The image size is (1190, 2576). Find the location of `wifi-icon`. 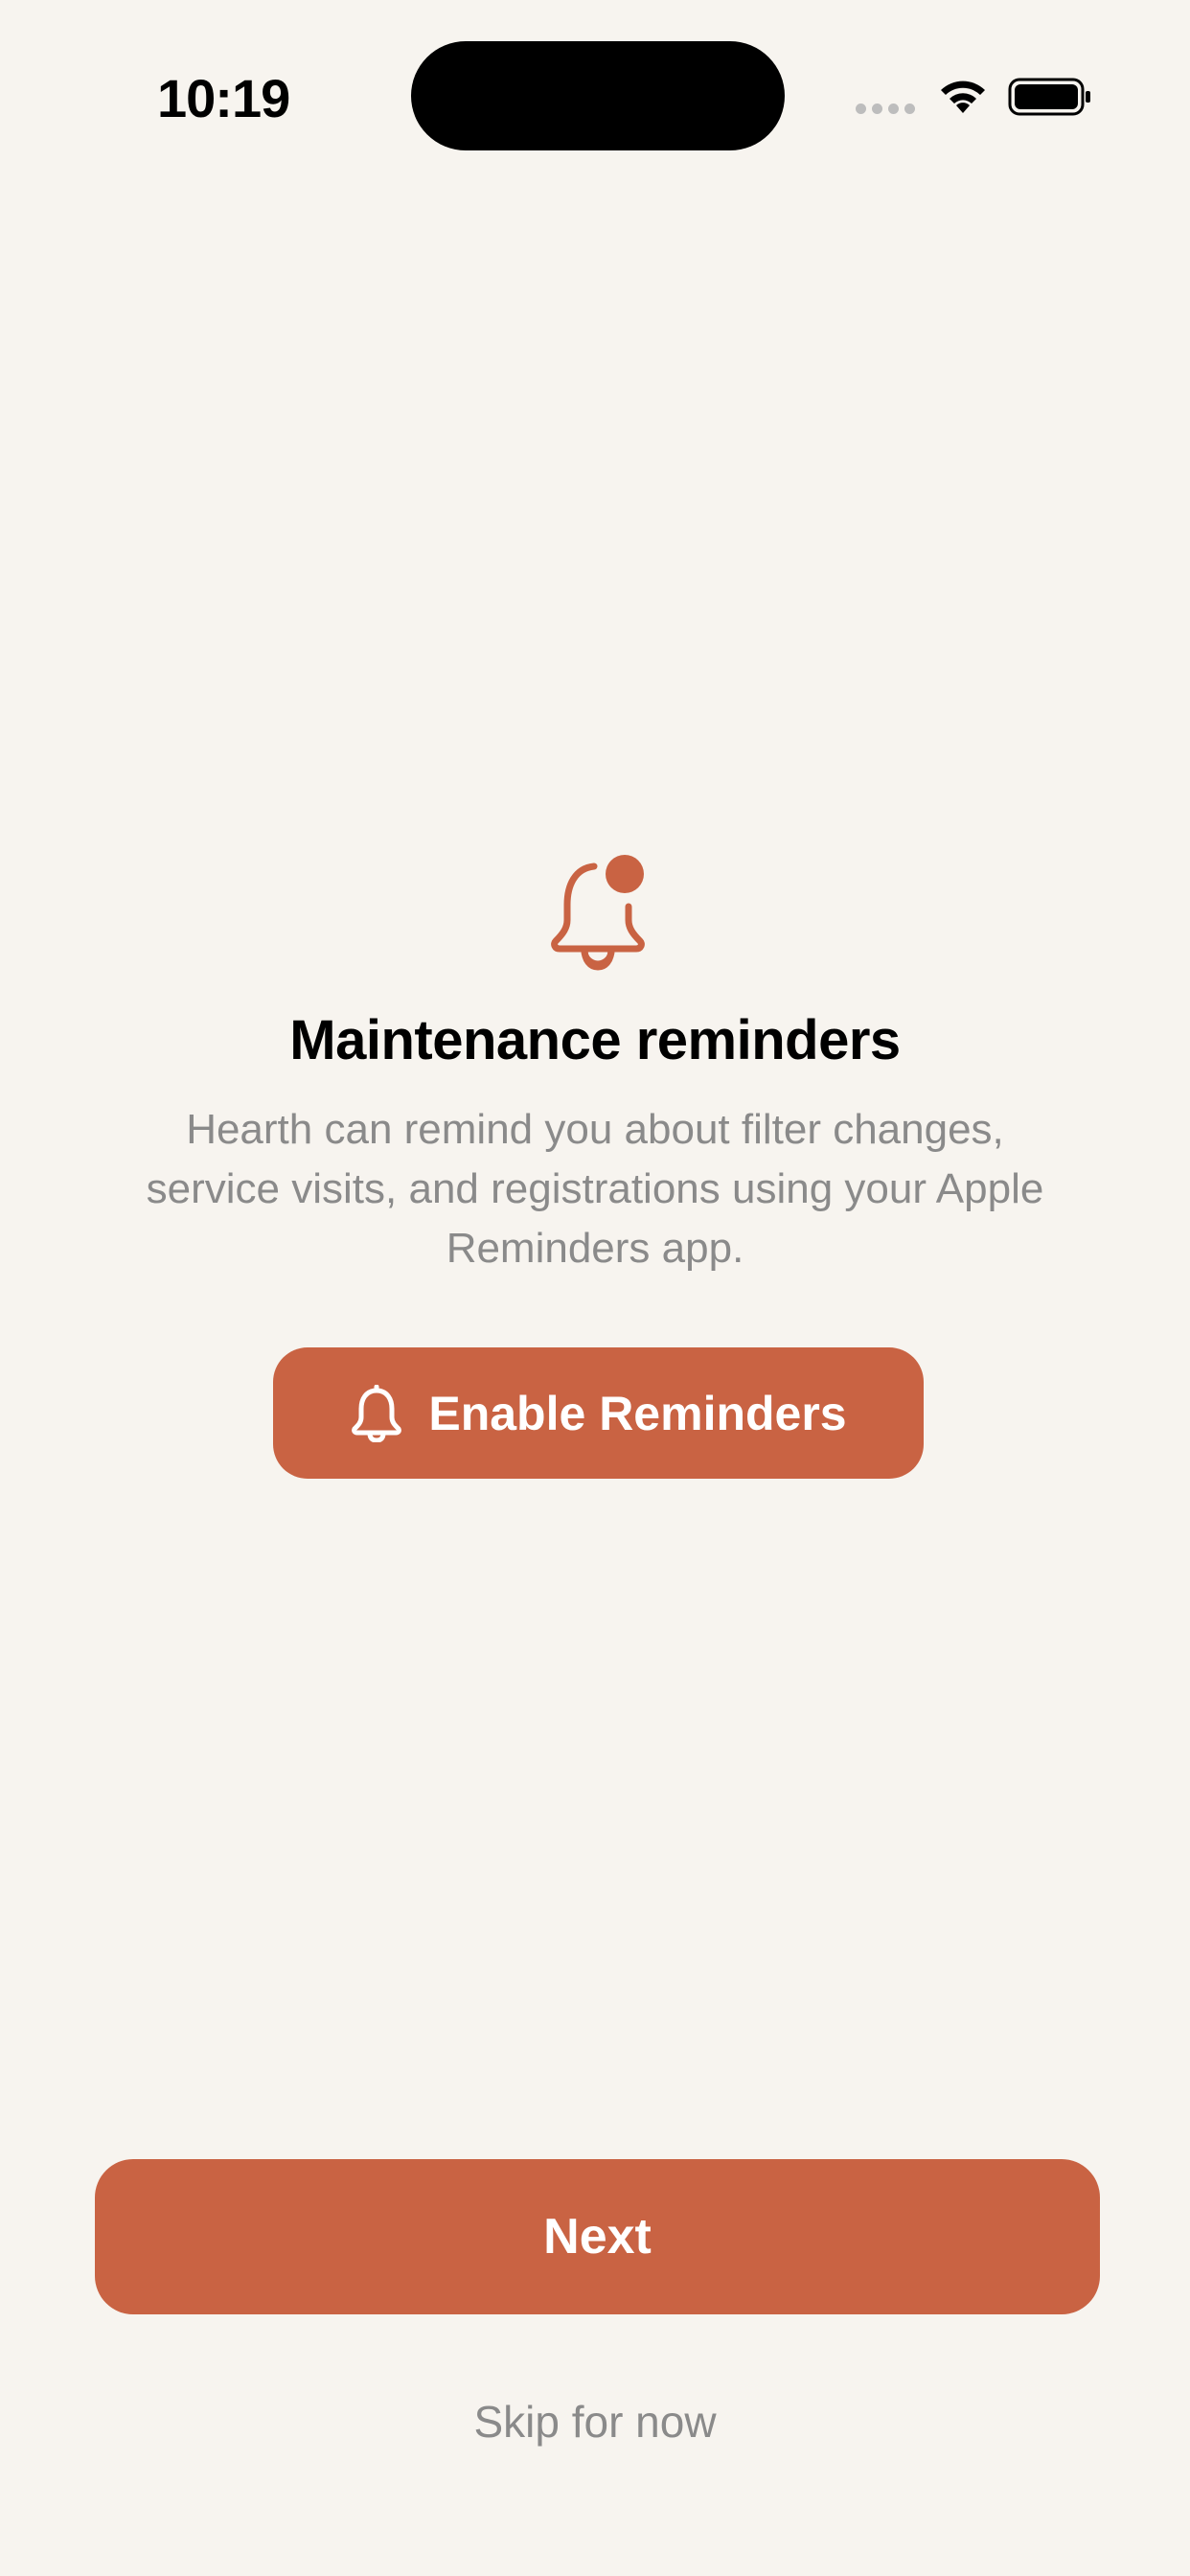

wifi-icon is located at coordinates (963, 96).